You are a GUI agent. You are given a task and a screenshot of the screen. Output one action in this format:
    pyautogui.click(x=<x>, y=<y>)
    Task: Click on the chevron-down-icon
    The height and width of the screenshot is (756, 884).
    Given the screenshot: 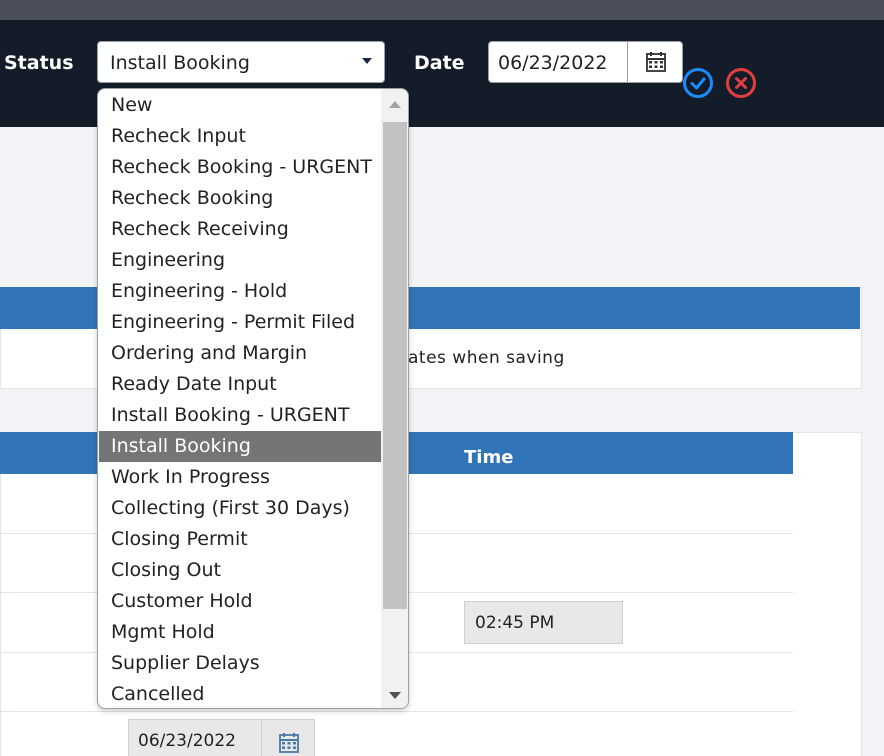 What is the action you would take?
    pyautogui.click(x=367, y=61)
    